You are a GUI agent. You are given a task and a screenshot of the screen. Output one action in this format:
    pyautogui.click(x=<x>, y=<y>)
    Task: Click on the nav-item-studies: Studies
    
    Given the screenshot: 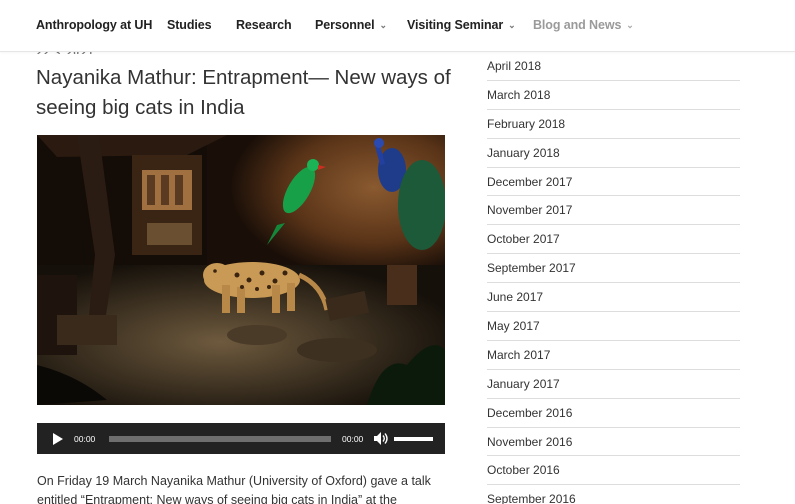 What is the action you would take?
    pyautogui.click(x=189, y=25)
    